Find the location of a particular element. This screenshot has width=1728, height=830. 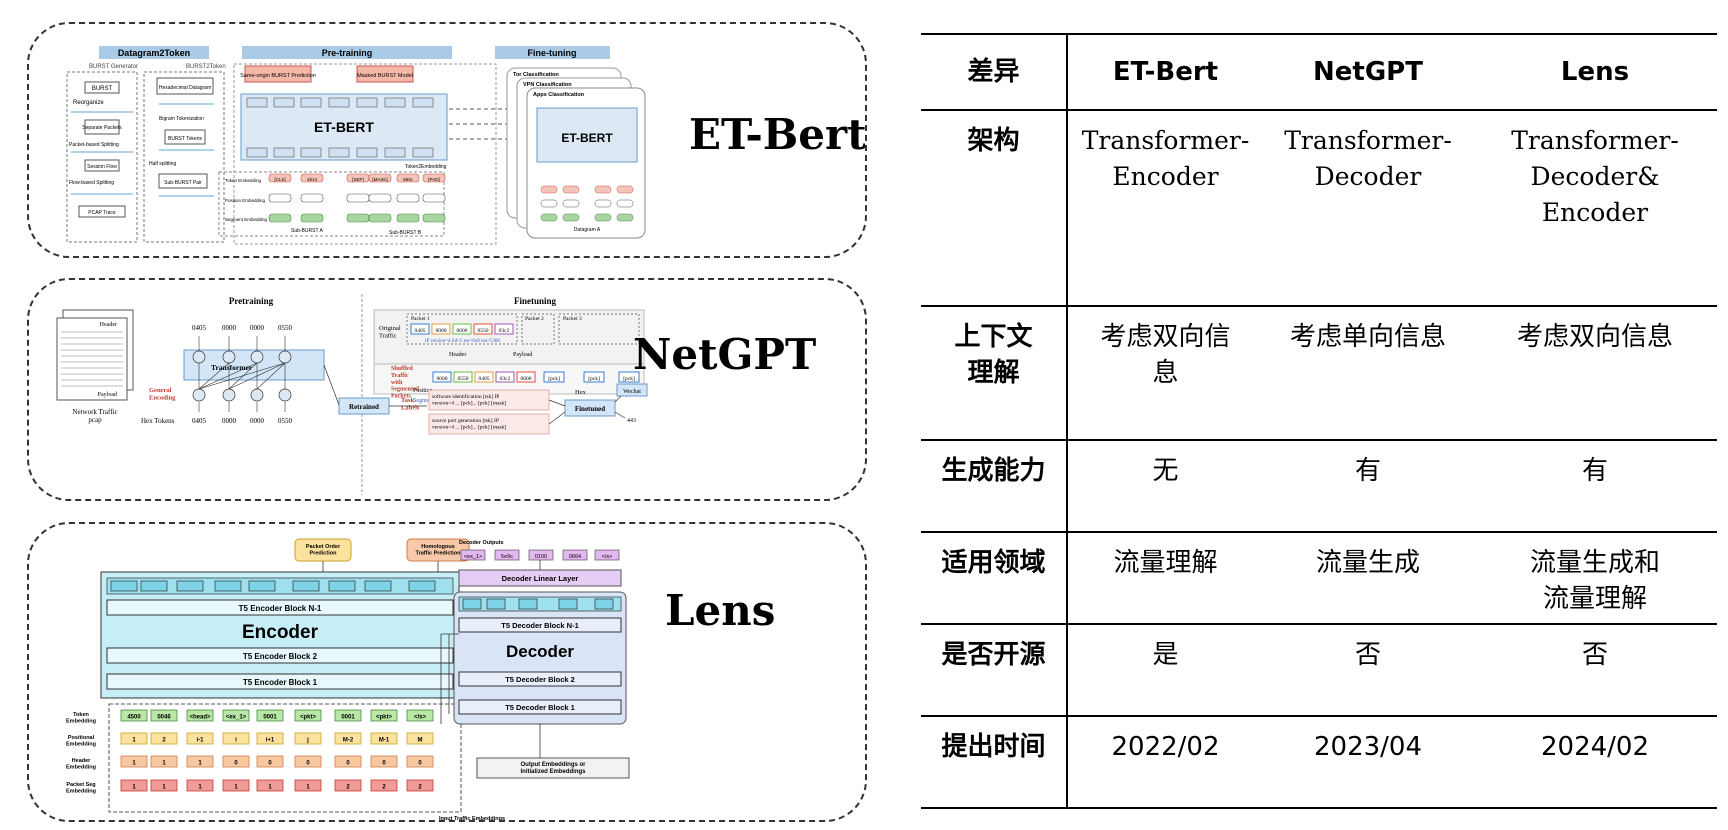

netgpt-hex-top-2: 0000 is located at coordinates (229, 328).